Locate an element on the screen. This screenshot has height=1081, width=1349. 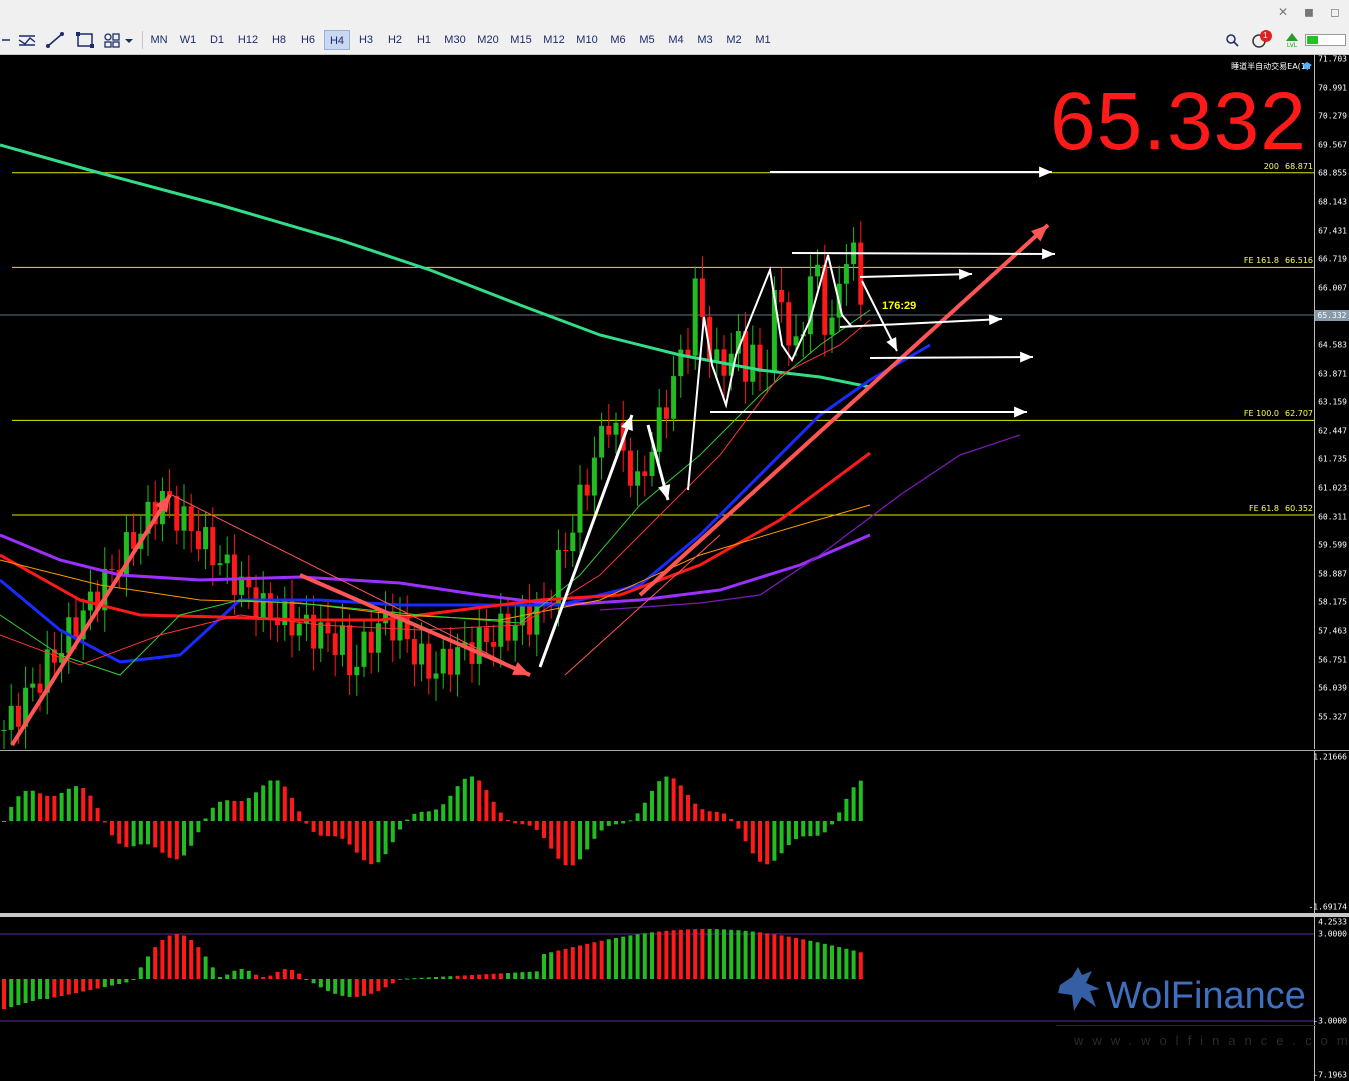
price-axis-label: 62.447 is located at coordinates (1332, 431).